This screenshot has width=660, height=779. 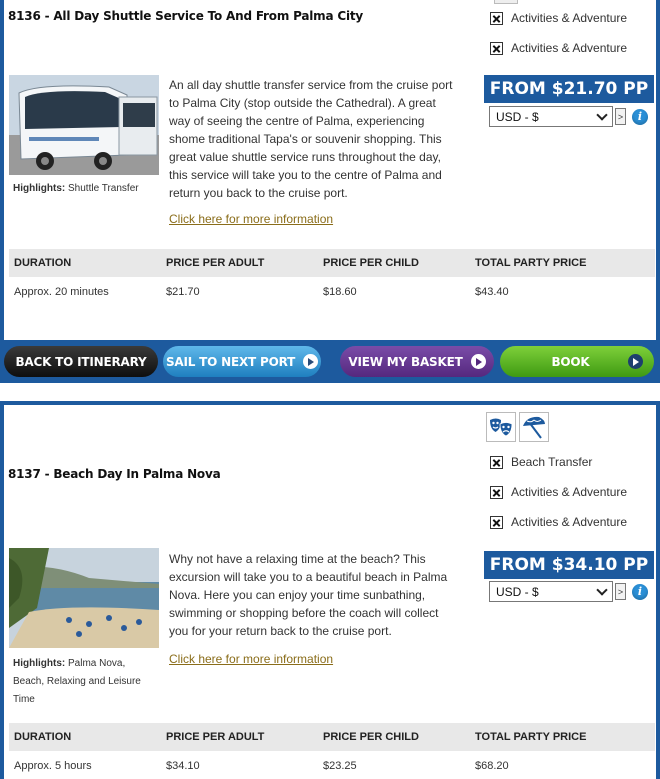 I want to click on category-item: Beach Transfer, so click(x=558, y=462).